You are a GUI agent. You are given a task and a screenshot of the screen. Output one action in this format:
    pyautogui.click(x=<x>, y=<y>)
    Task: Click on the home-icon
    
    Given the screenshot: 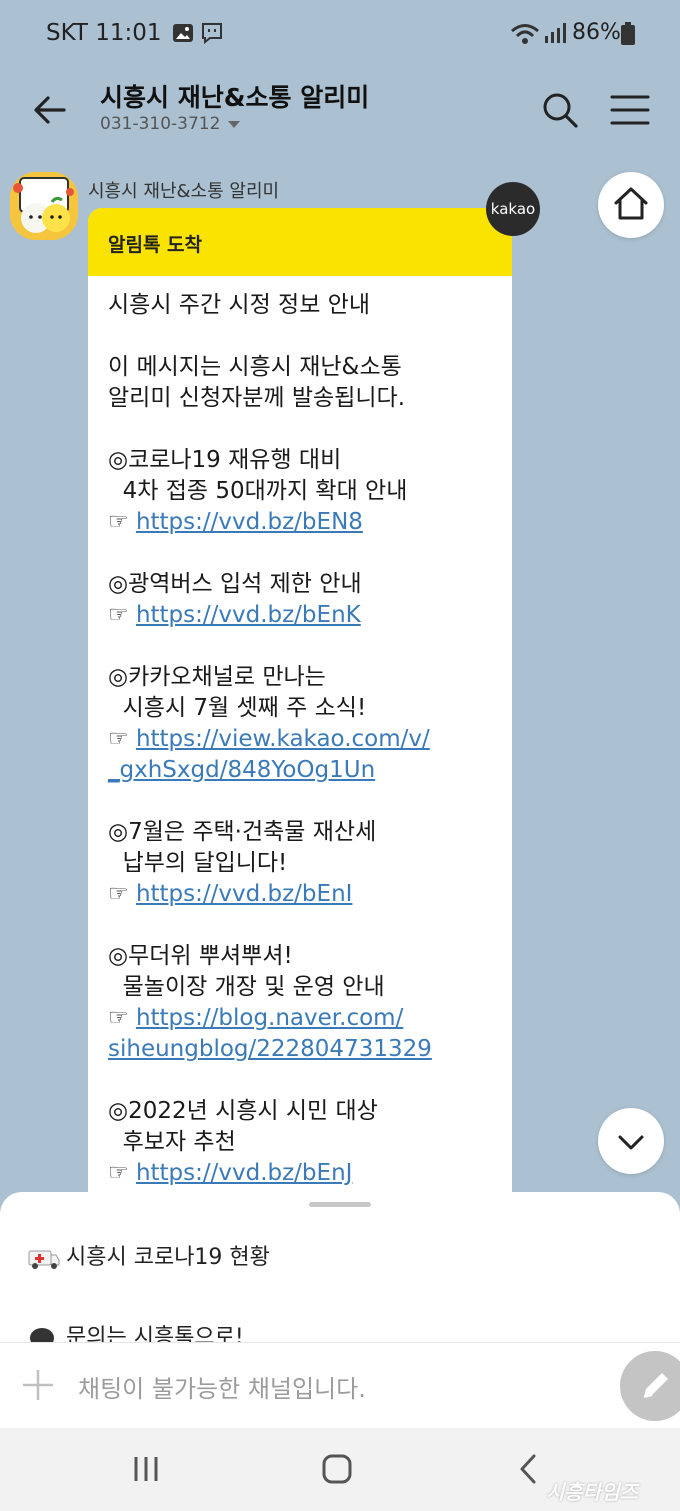 What is the action you would take?
    pyautogui.click(x=631, y=203)
    